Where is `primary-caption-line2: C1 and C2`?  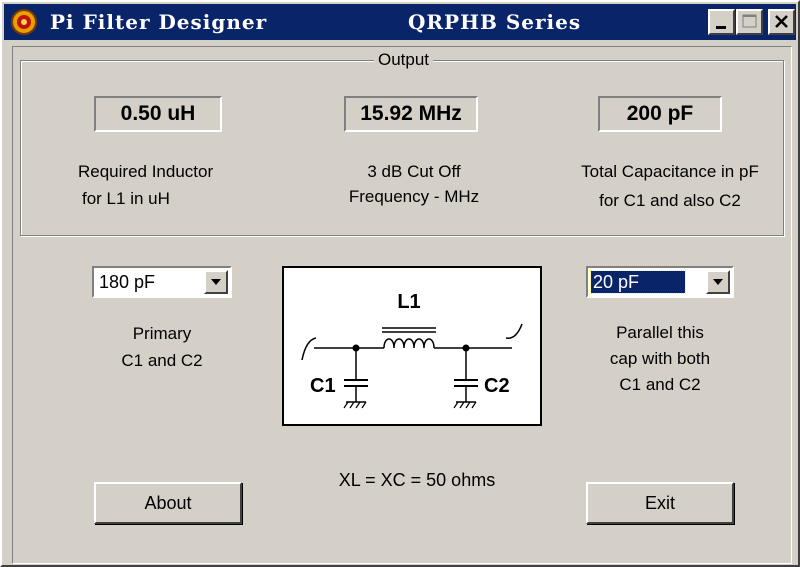
primary-caption-line2: C1 and C2 is located at coordinates (162, 360).